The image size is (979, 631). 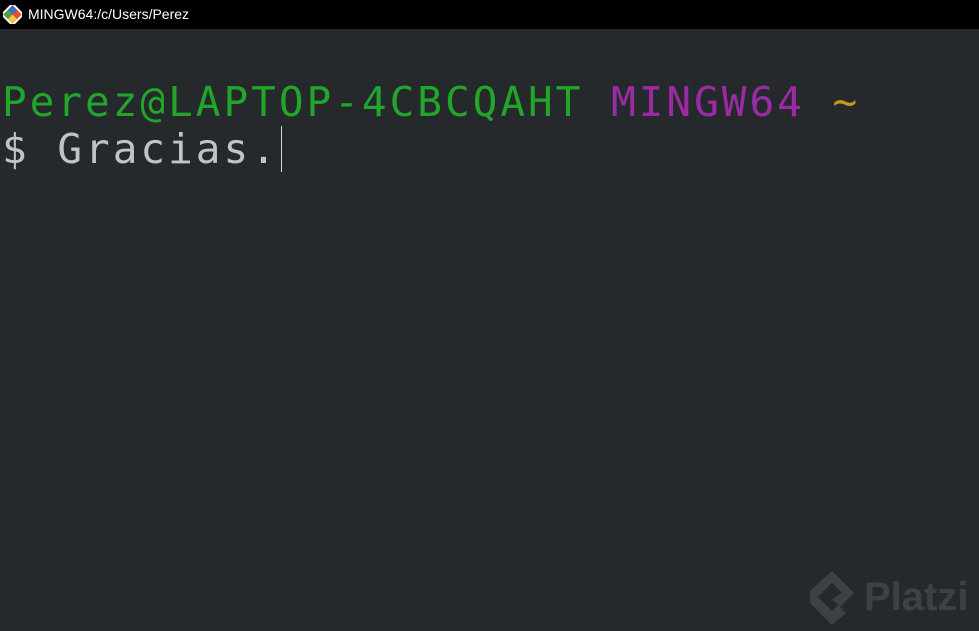 What do you see at coordinates (281, 149) in the screenshot?
I see `text-cursor` at bounding box center [281, 149].